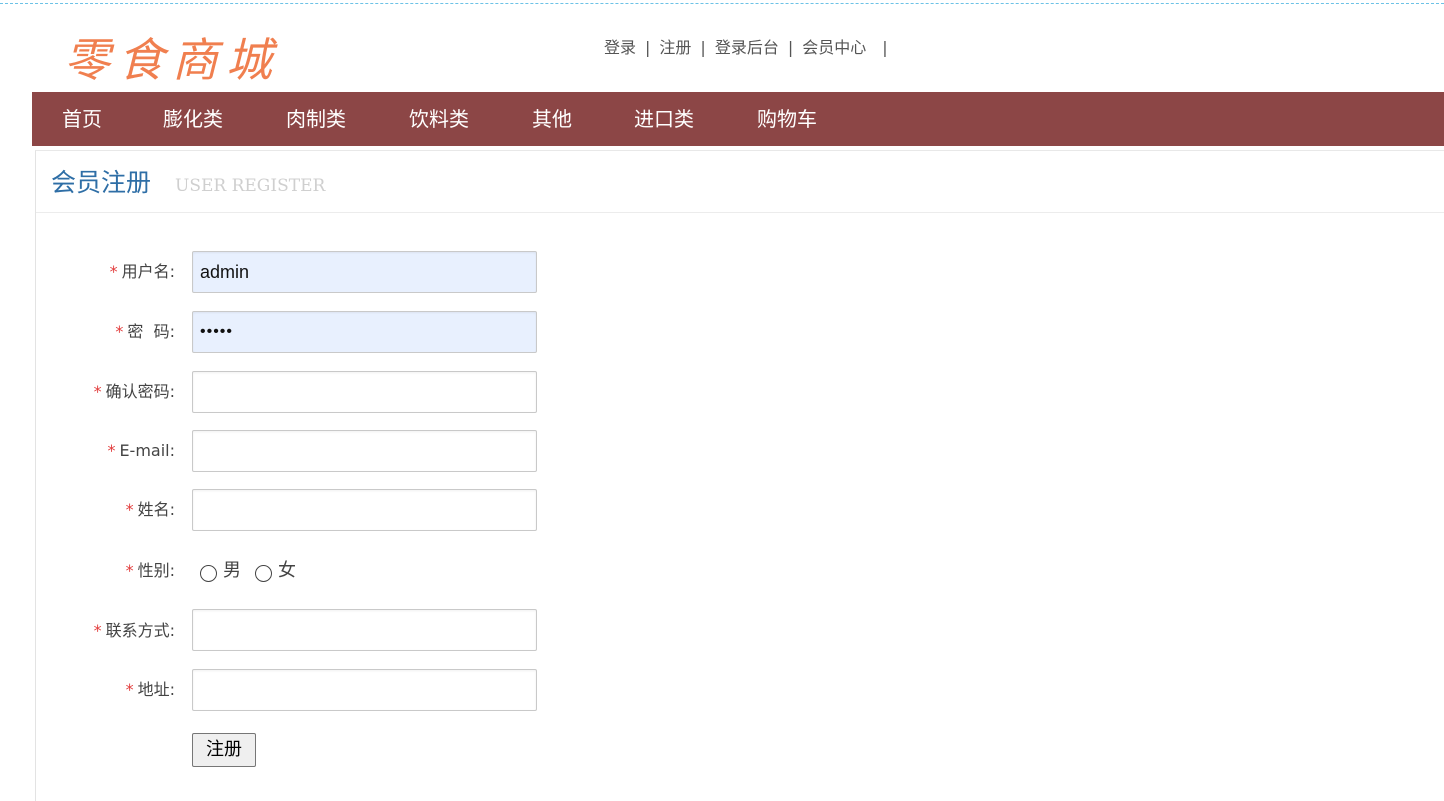  Describe the element at coordinates (664, 119) in the screenshot. I see `nav-item-imported: 进口类` at that location.